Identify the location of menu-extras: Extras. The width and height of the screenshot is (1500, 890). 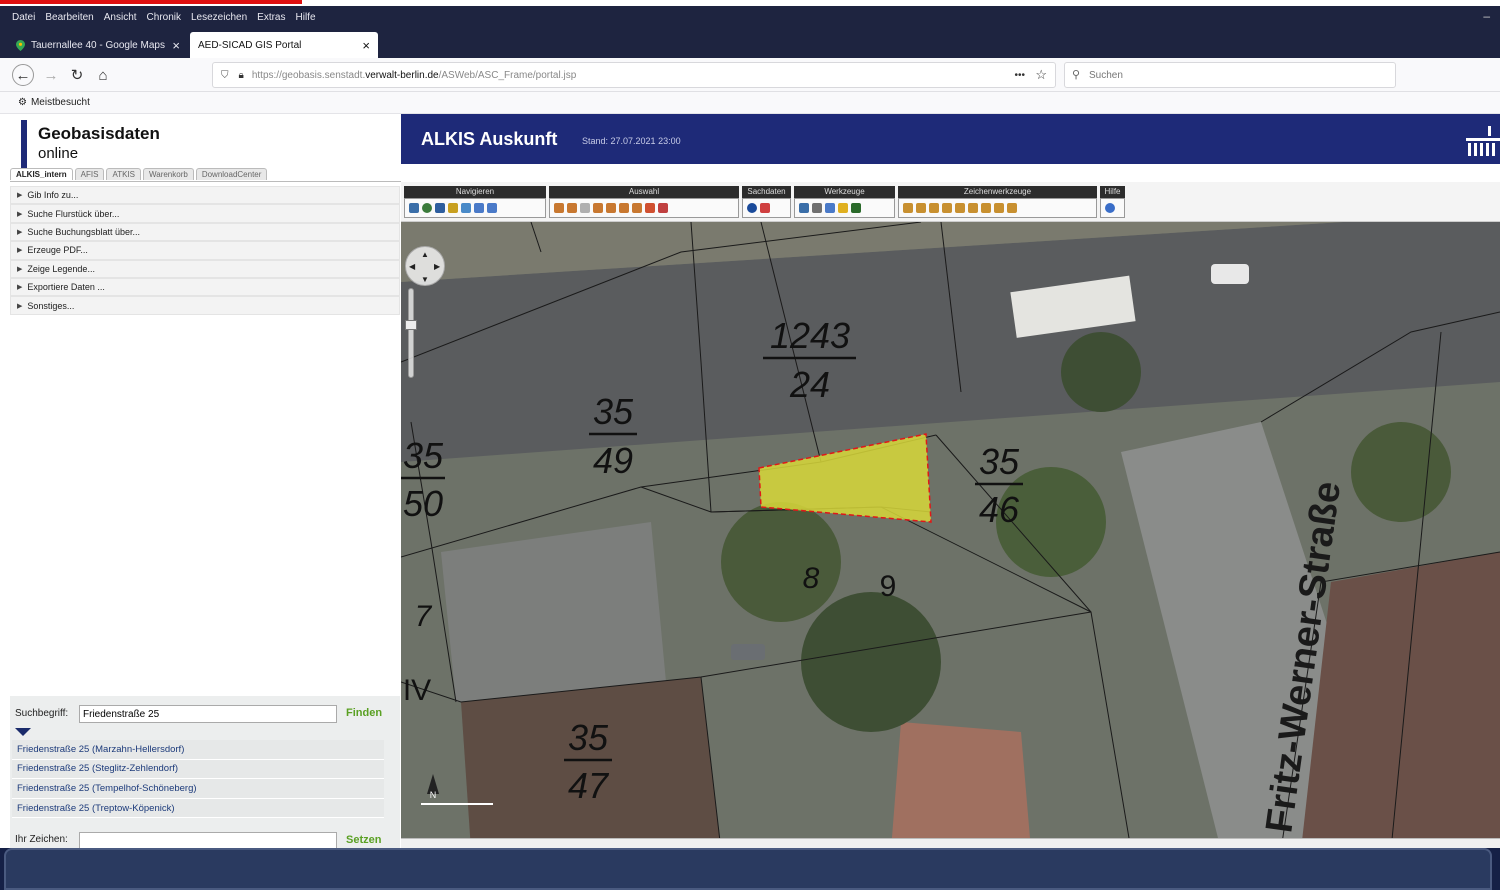
(271, 17).